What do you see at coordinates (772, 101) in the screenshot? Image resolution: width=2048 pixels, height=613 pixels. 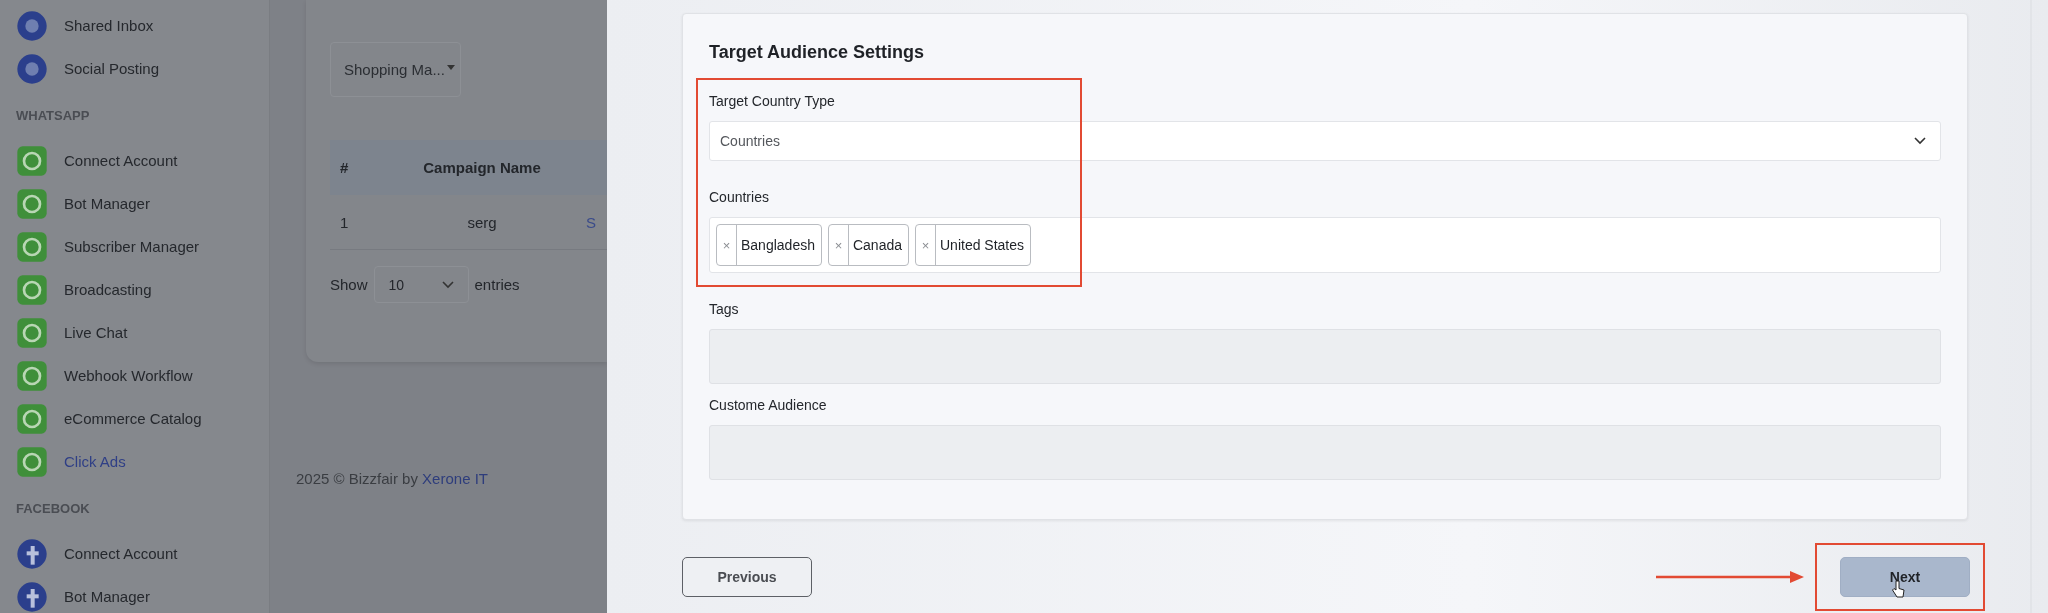 I see `field-label: Target Country Type` at bounding box center [772, 101].